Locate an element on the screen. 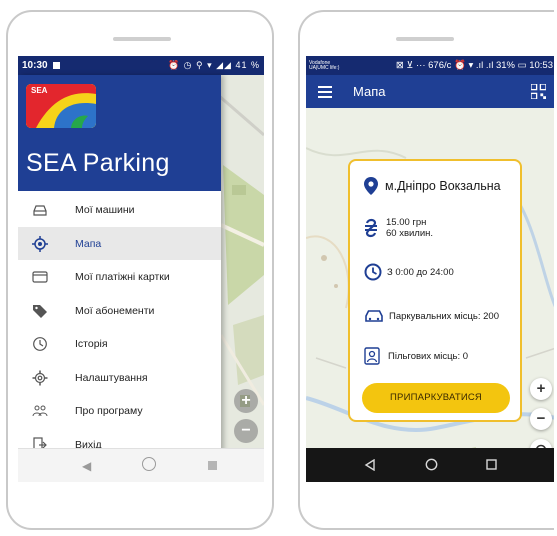 Image resolution: width=557 pixels, height=536 pixels. status-bar: 10:30 ⏰ ◷ ⚲ ▾ ◢◢ 41 % is located at coordinates (141, 65).